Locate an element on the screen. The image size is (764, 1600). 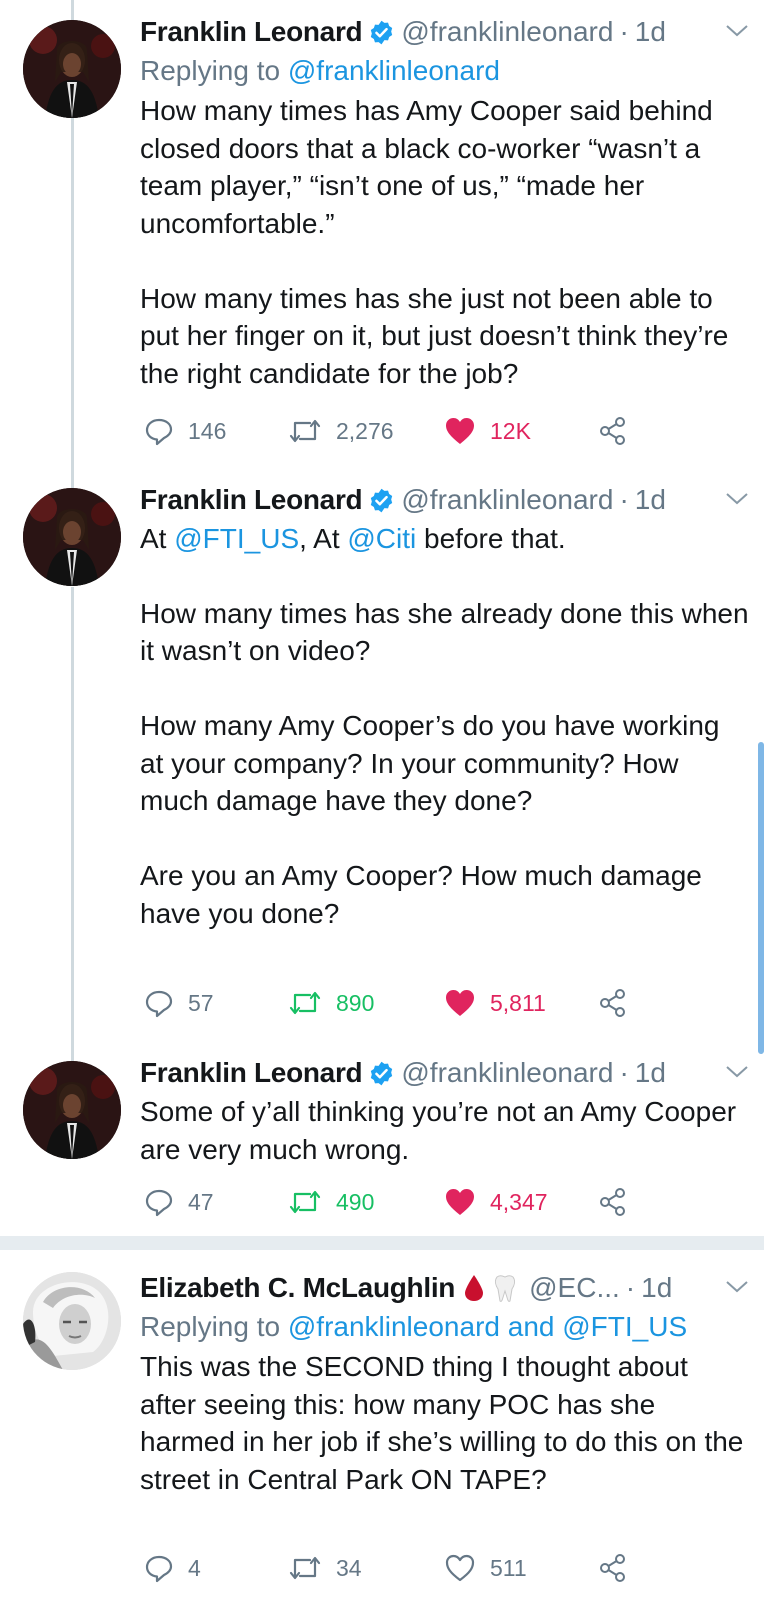
tweet-actions: 47 490 4,347 is located at coordinates (390, 1202).